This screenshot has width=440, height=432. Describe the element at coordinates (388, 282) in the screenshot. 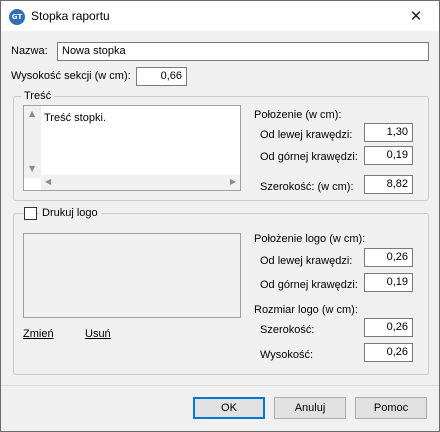

I see `logo-top-input: 0,19` at that location.